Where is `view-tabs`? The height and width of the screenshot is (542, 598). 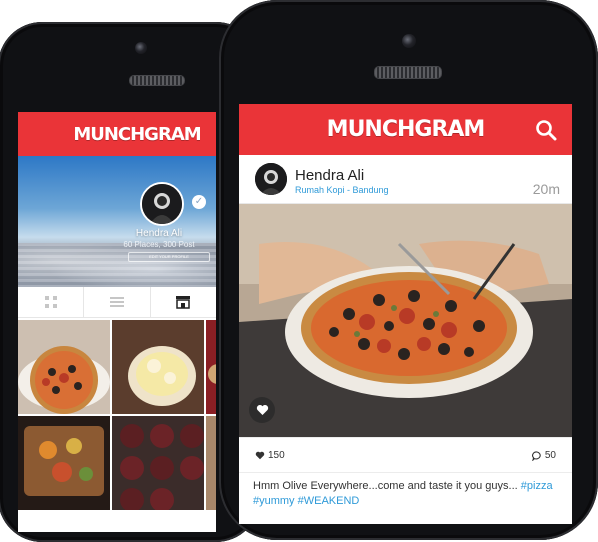
view-tabs is located at coordinates (117, 302).